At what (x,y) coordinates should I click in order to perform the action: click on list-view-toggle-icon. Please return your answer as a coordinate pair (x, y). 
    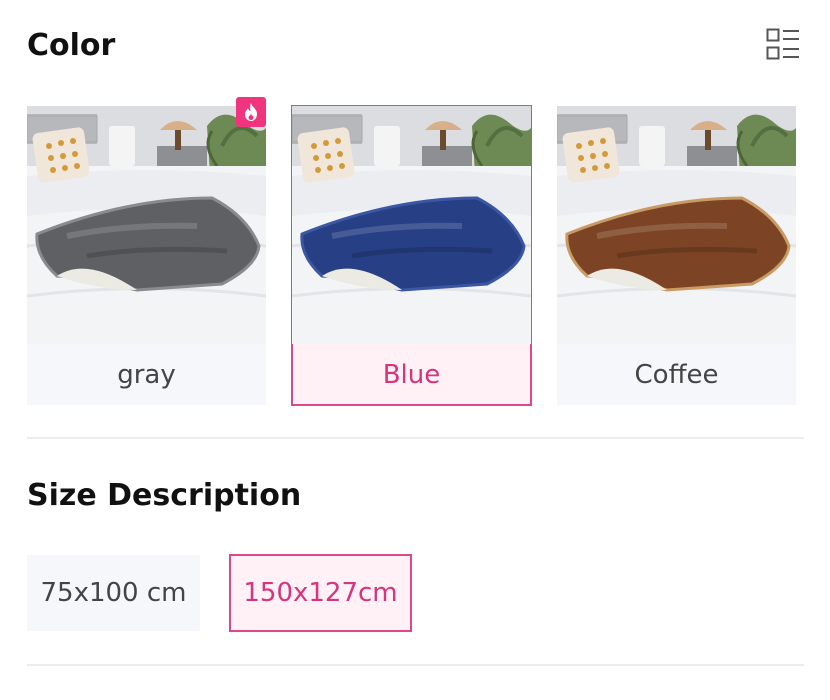
    Looking at the image, I should click on (783, 44).